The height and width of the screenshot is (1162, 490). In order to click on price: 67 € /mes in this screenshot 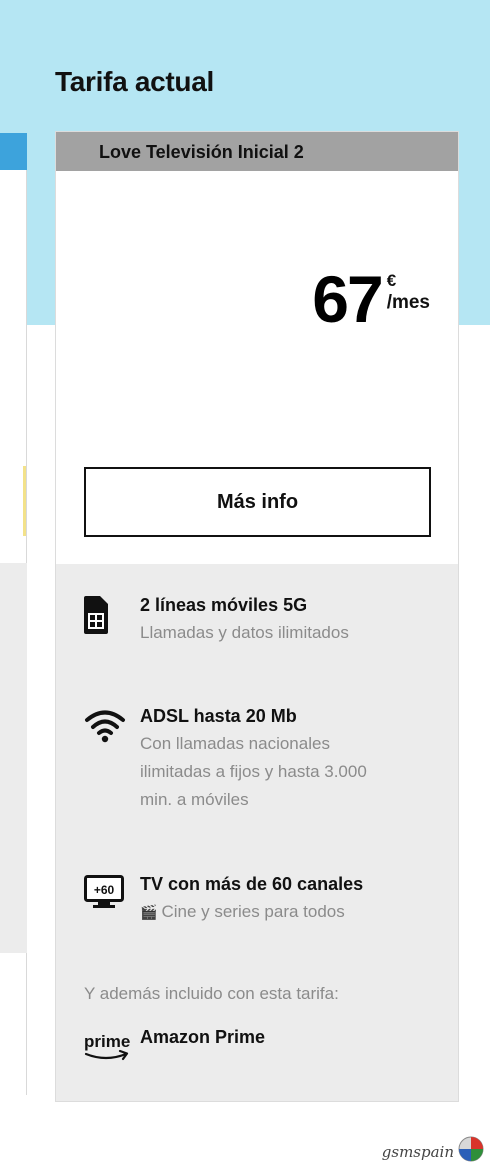, I will do `click(371, 299)`.